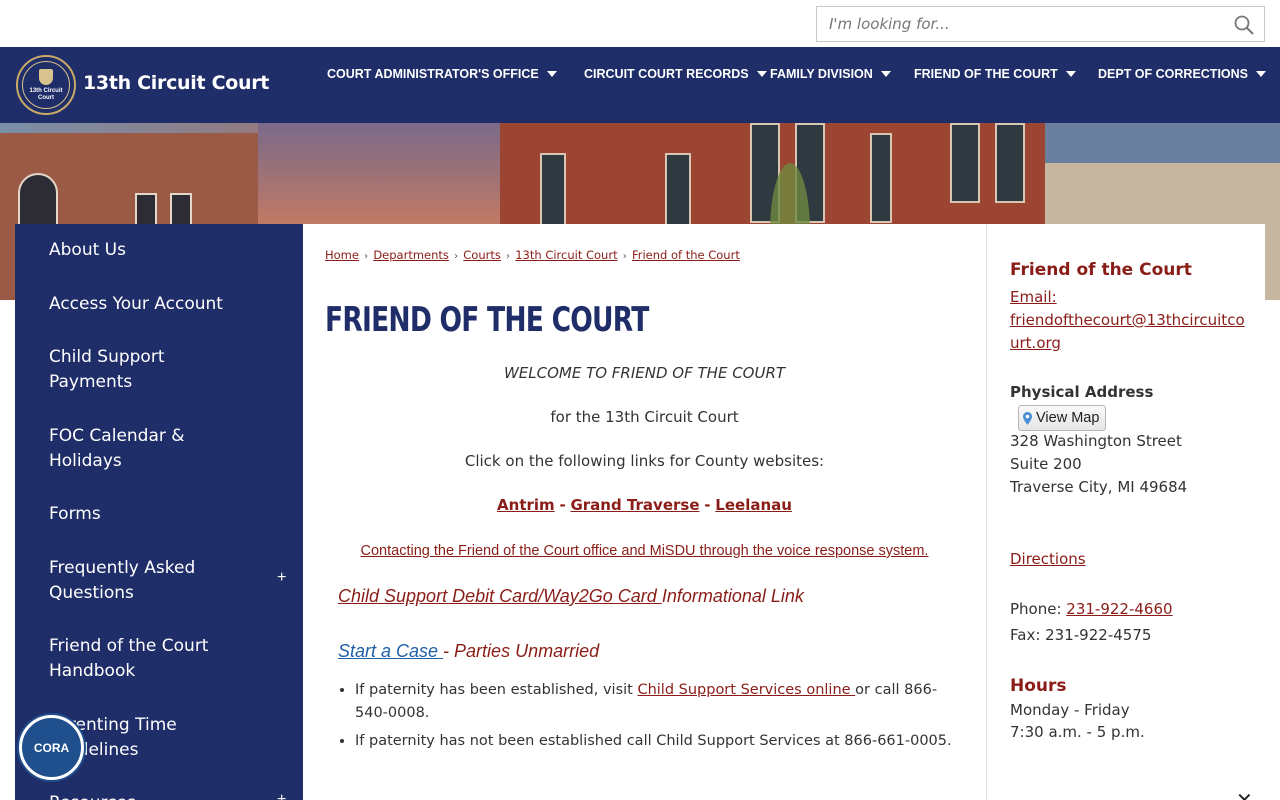  What do you see at coordinates (1082, 392) in the screenshot?
I see `address-label: Physical Address` at bounding box center [1082, 392].